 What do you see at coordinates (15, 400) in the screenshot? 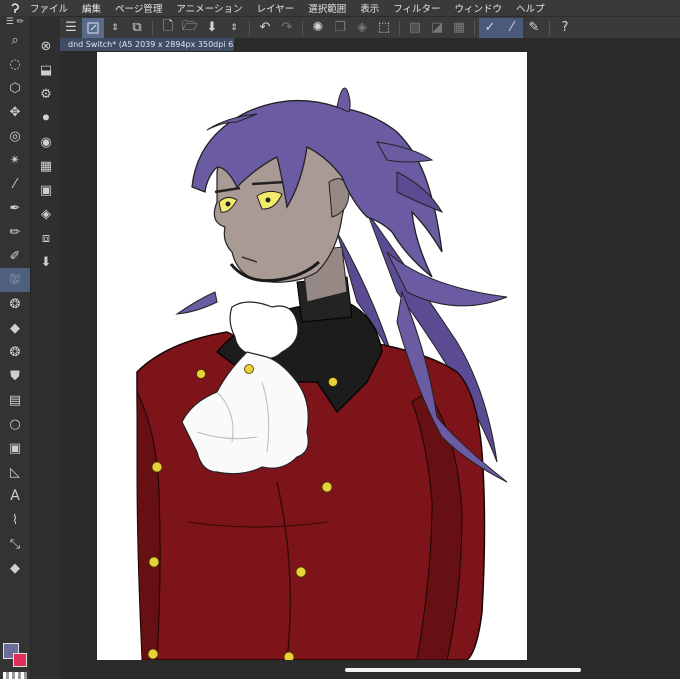
I see `gradient-icon: ▤` at bounding box center [15, 400].